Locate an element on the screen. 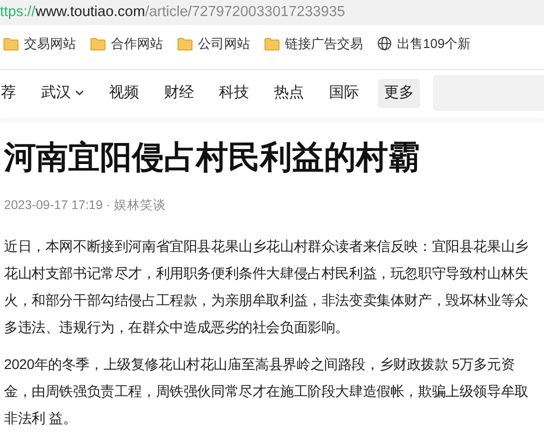  bookmark: 合作网站 is located at coordinates (126, 44).